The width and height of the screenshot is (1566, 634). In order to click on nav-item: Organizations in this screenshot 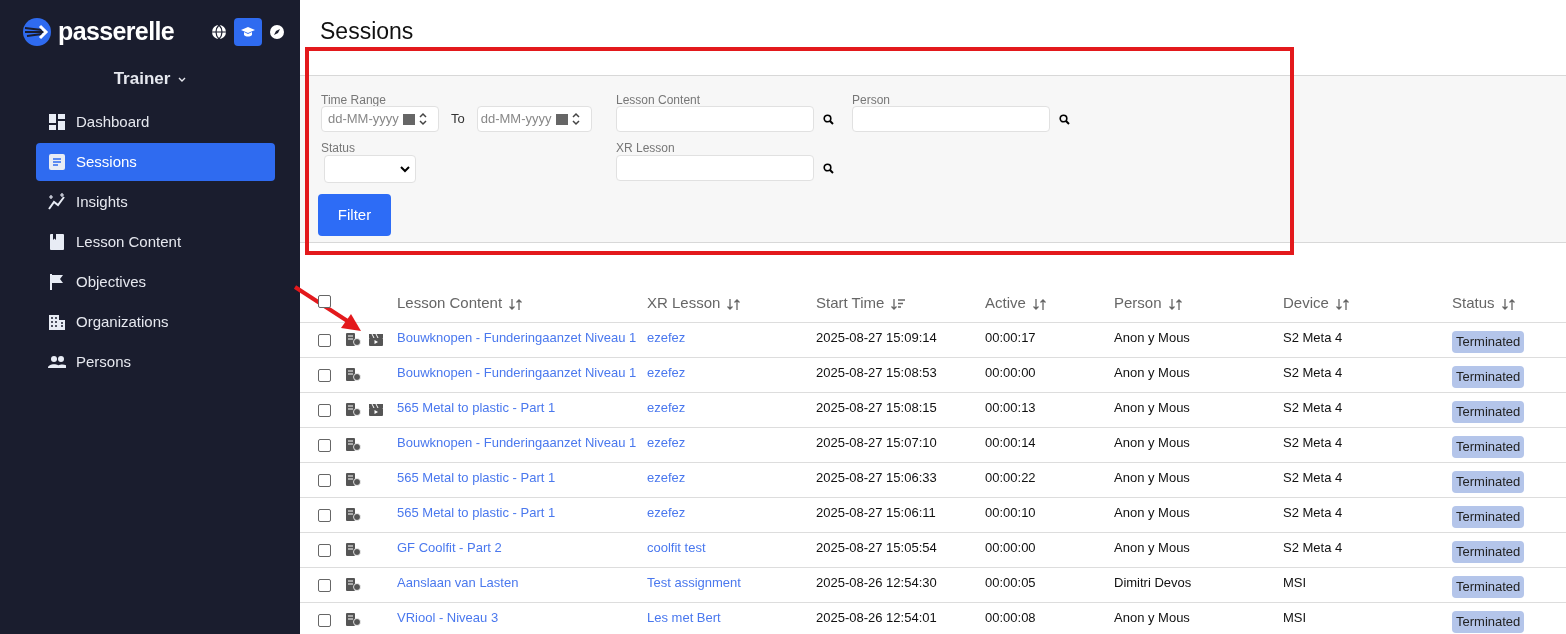, I will do `click(155, 322)`.